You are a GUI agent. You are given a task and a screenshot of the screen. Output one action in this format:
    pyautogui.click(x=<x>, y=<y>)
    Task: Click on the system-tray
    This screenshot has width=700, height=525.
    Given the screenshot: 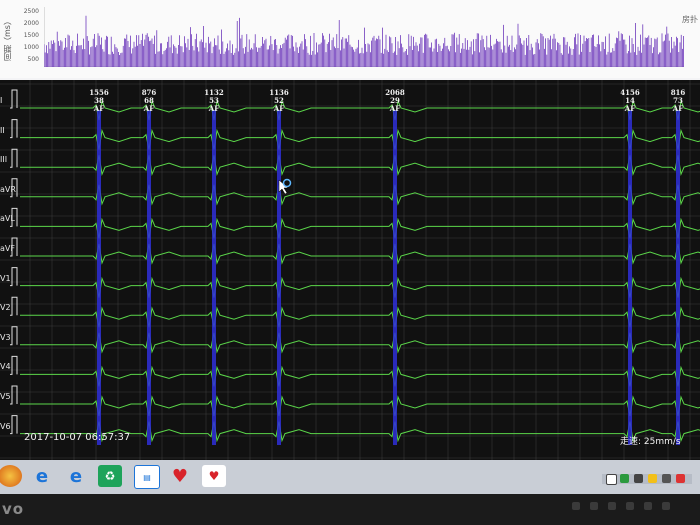 What is the action you would take?
    pyautogui.click(x=647, y=479)
    